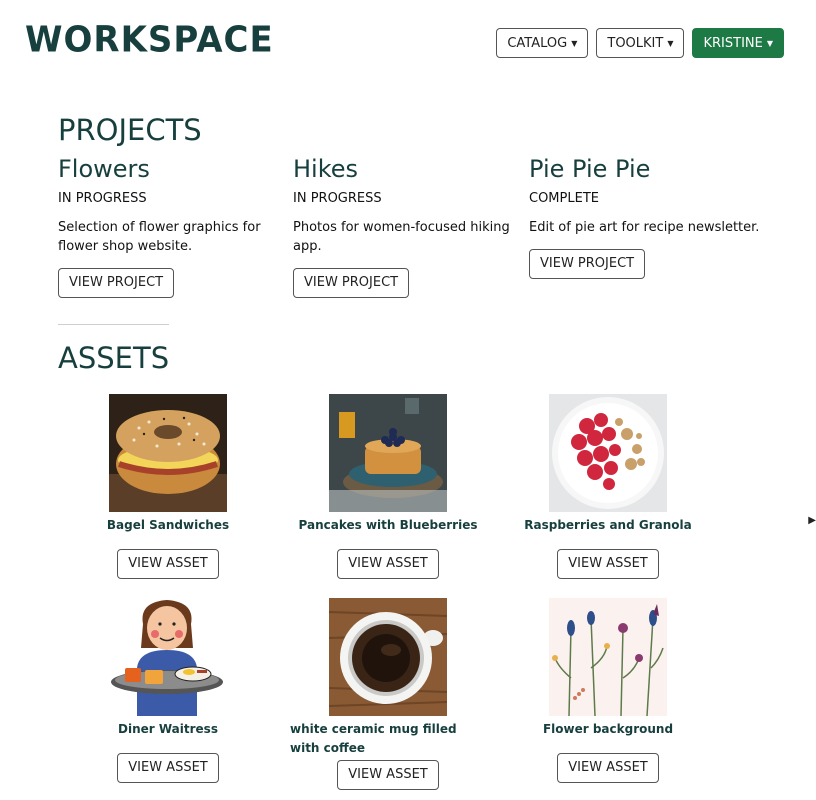 Image resolution: width=816 pixels, height=800 pixels. What do you see at coordinates (644, 227) in the screenshot?
I see `project-description: Edit of pie art for recipe newsletter.` at bounding box center [644, 227].